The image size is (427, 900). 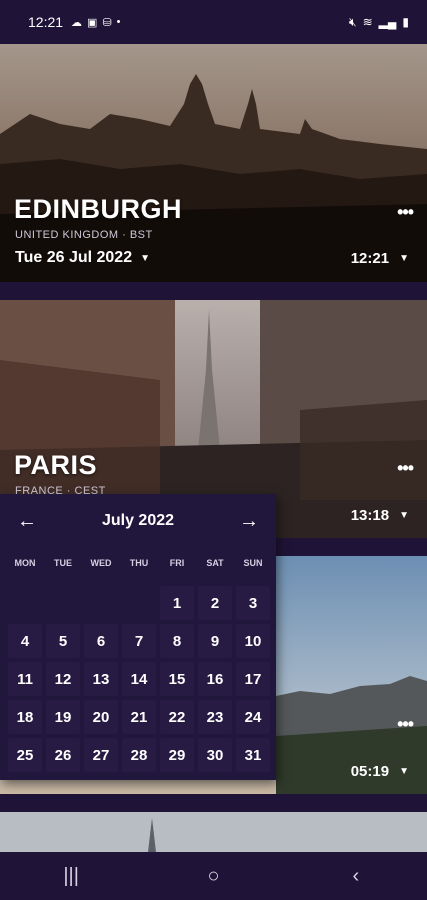 I want to click on home-icon: ○, so click(x=213, y=876).